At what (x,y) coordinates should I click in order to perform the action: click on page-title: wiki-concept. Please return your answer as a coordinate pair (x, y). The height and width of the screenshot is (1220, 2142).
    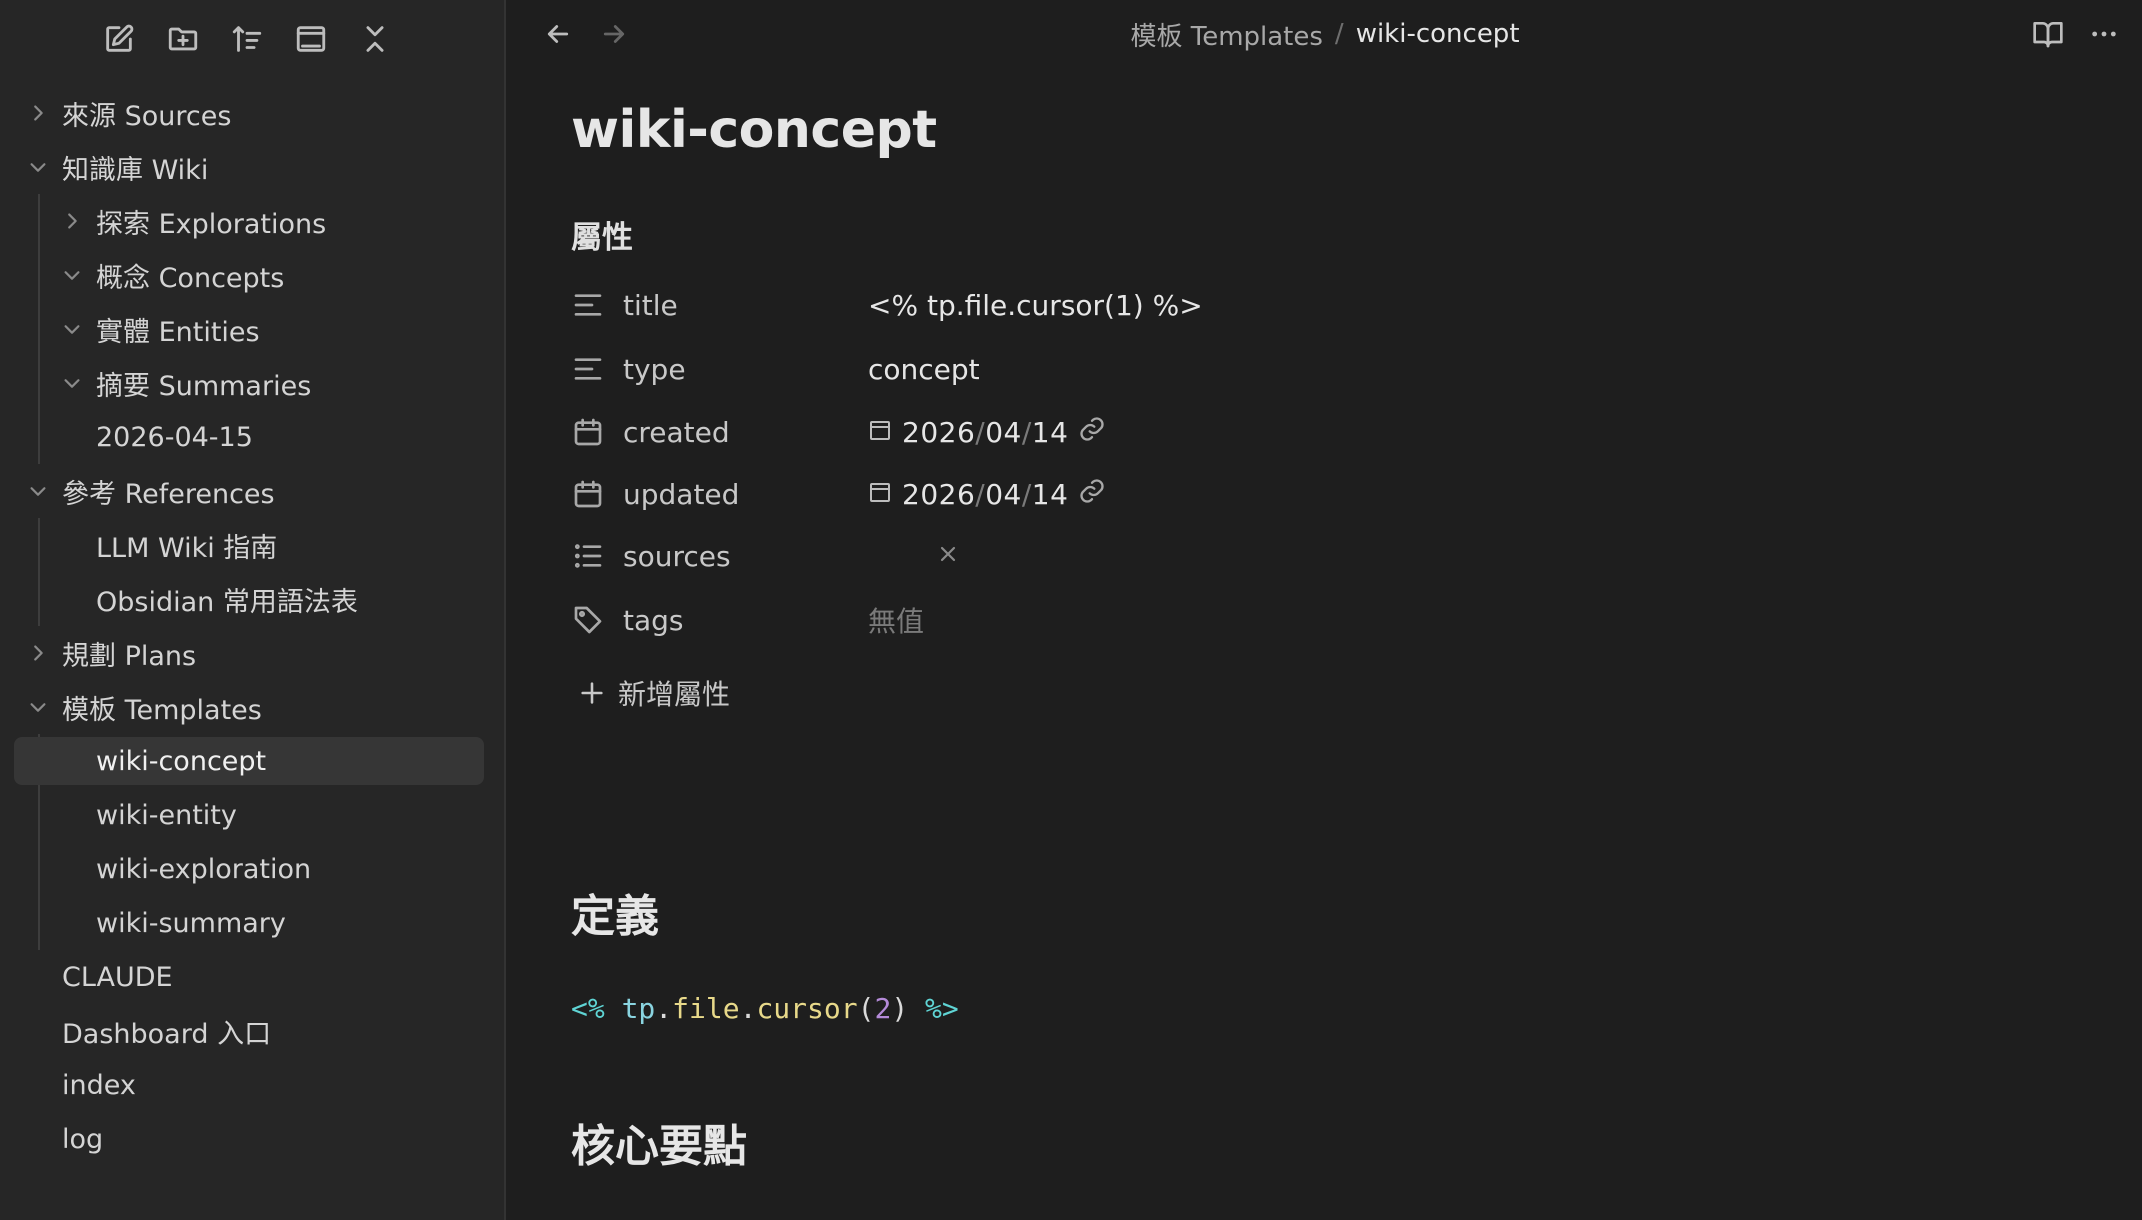
    Looking at the image, I should click on (754, 130).